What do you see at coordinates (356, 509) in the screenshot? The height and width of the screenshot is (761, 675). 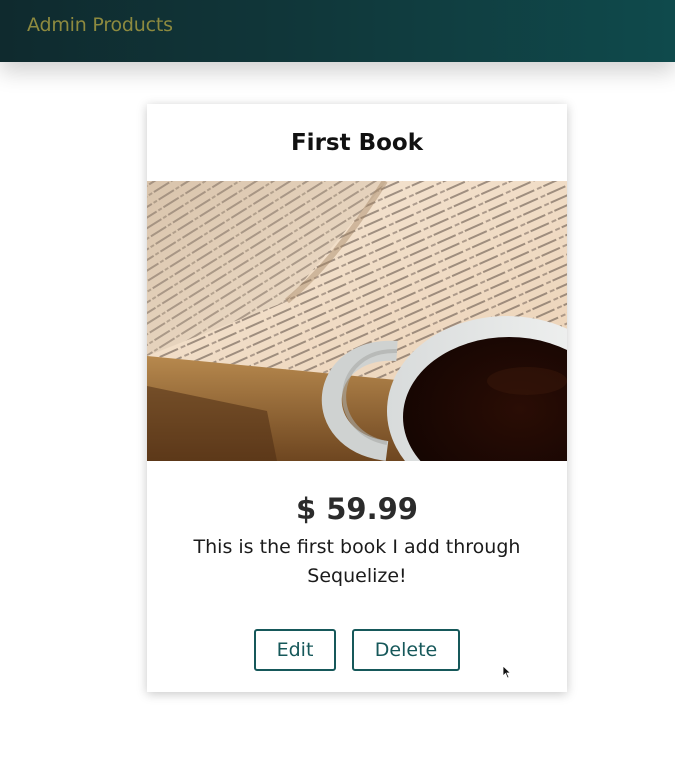 I see `product-price: $ 59.99` at bounding box center [356, 509].